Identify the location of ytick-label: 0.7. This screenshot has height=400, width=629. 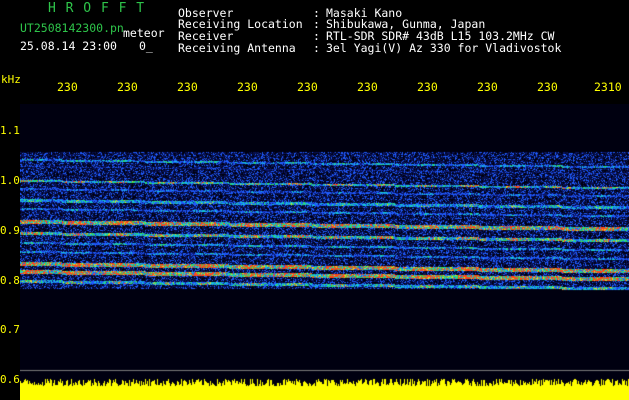
(10, 329).